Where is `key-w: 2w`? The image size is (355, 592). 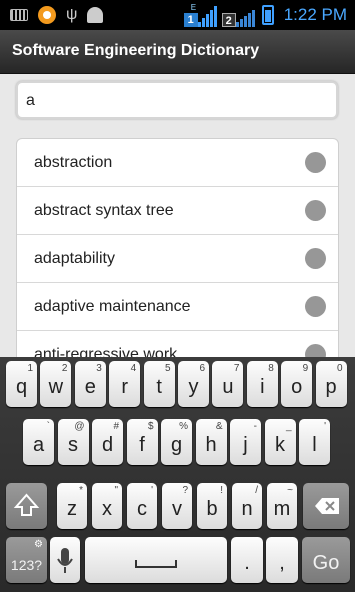 key-w: 2w is located at coordinates (56, 384).